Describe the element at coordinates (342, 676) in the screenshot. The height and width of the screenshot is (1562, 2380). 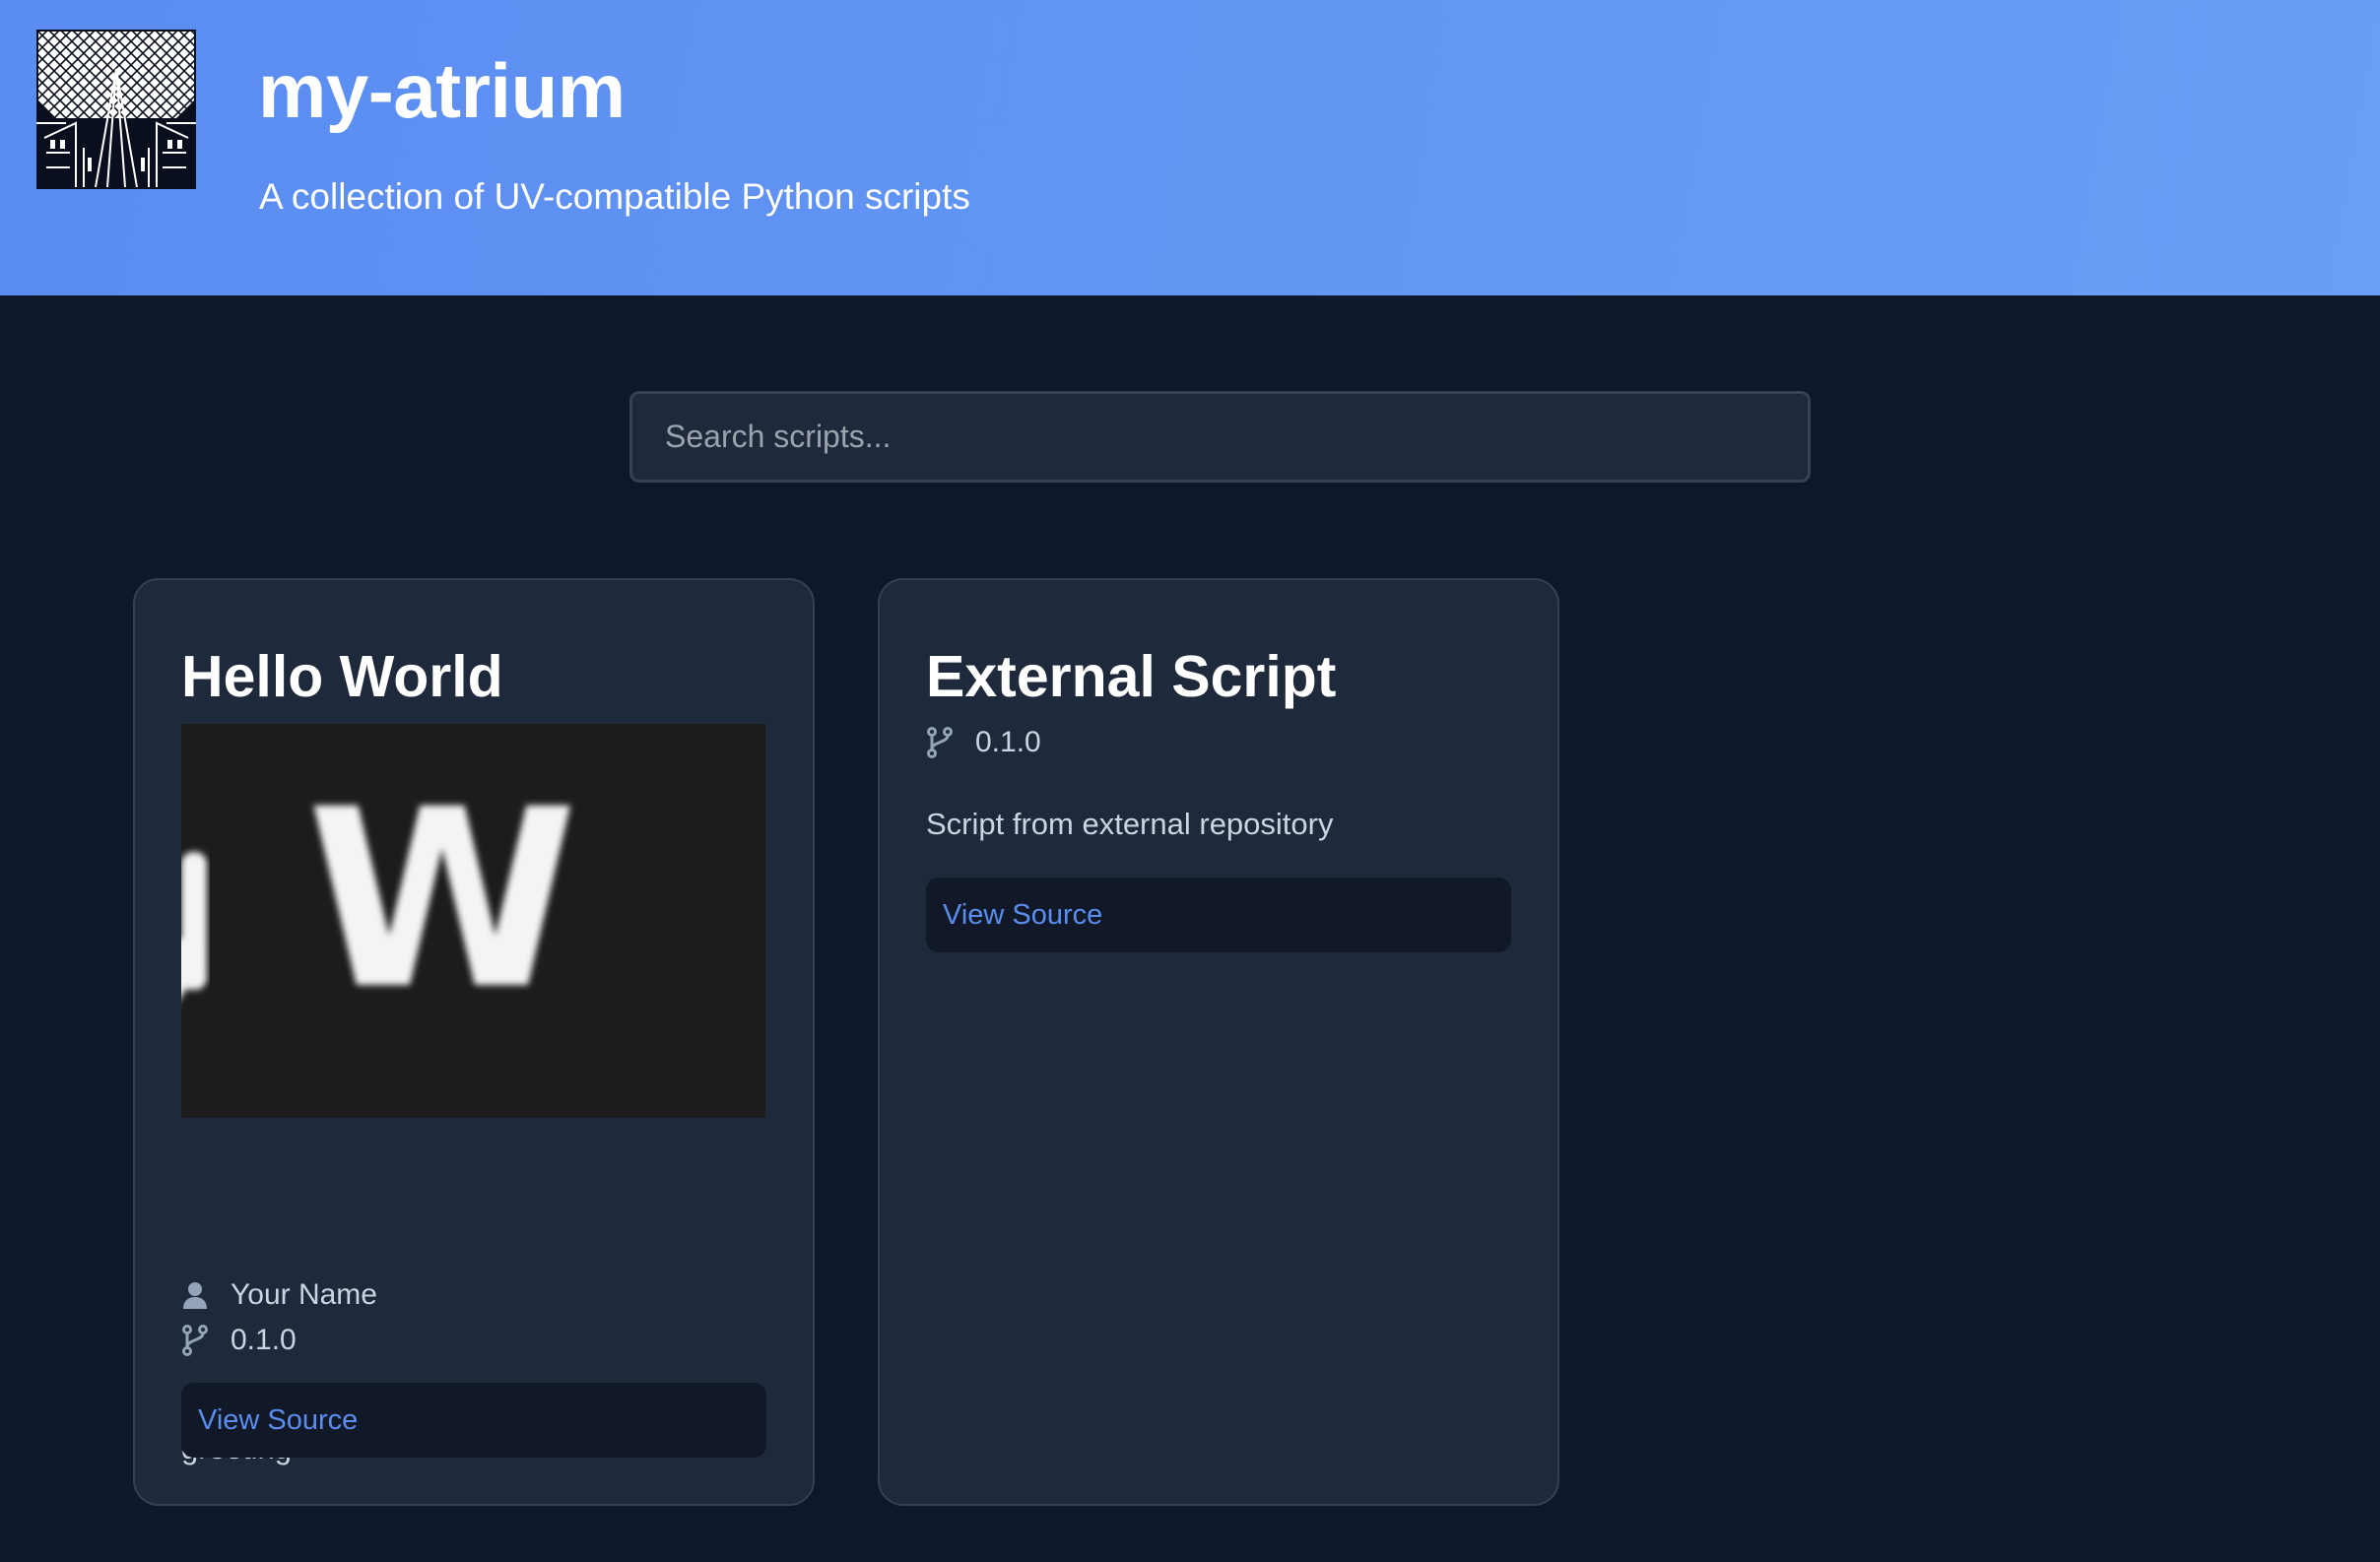
I see `script-title: Hello World` at that location.